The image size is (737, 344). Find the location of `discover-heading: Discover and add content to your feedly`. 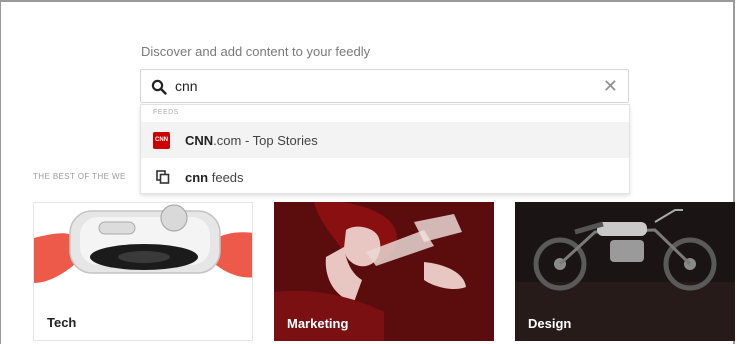

discover-heading: Discover and add content to your feedly is located at coordinates (256, 51).